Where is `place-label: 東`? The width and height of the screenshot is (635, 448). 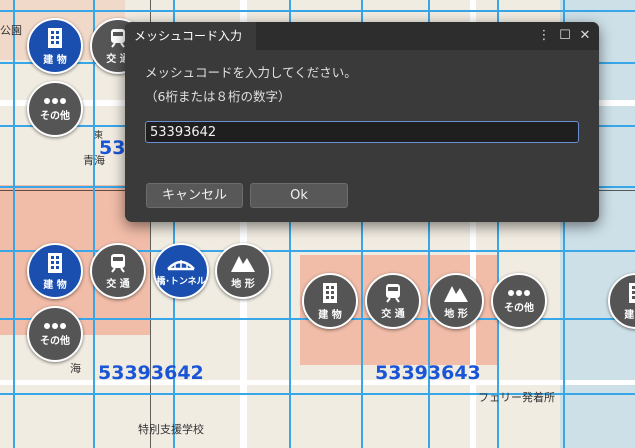 place-label: 東 is located at coordinates (99, 136).